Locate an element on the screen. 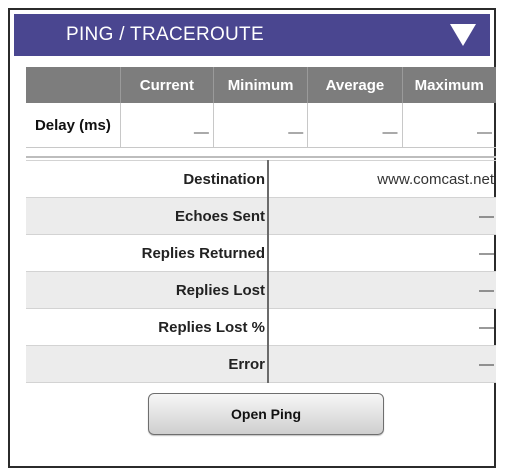  echoes-sent-value: — is located at coordinates (382, 216).